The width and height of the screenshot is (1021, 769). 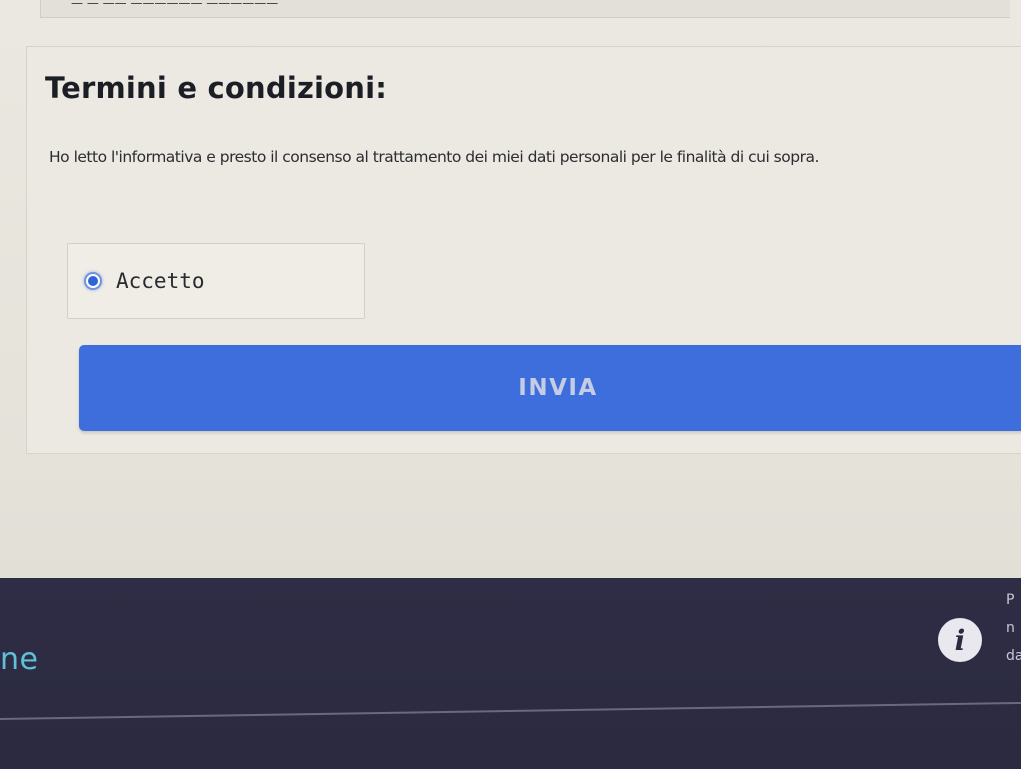 What do you see at coordinates (1013, 656) in the screenshot?
I see `footer-info-line: da` at bounding box center [1013, 656].